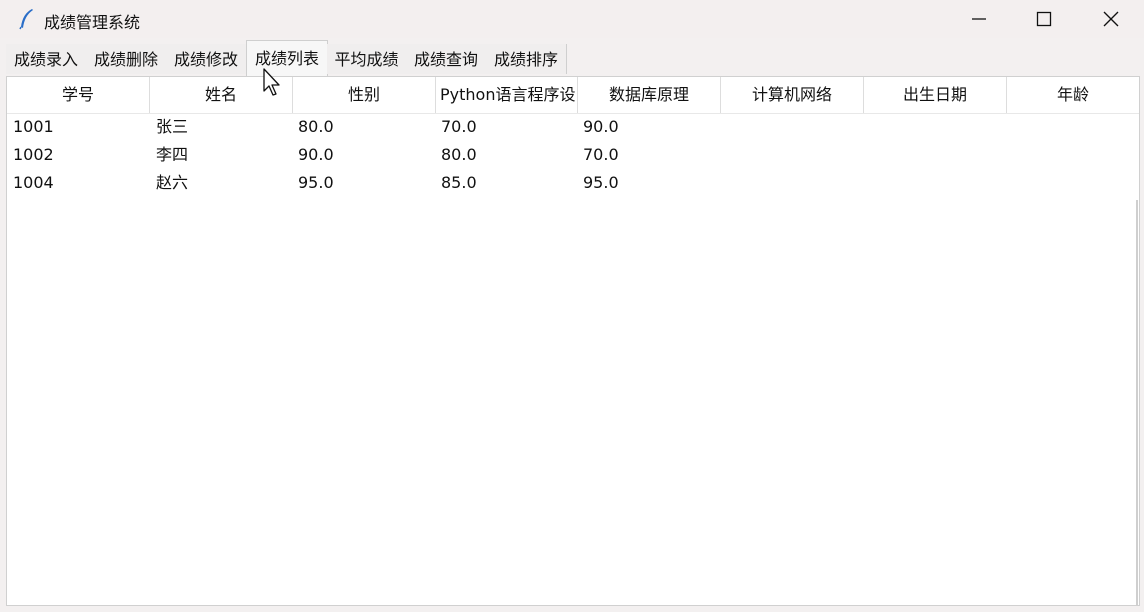 This screenshot has width=1144, height=612. I want to click on minimize-button, so click(979, 19).